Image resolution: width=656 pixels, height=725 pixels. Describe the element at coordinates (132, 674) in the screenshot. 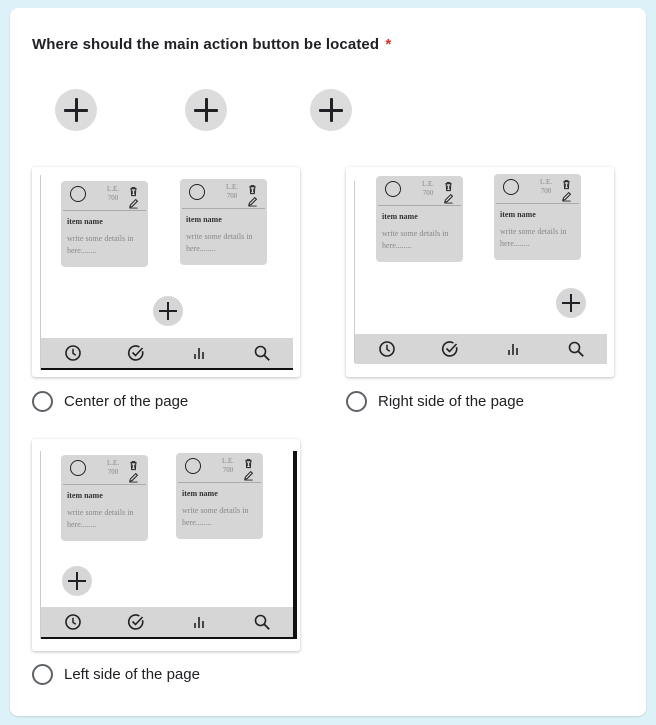

I see `option-label-left: Left side of the page` at that location.